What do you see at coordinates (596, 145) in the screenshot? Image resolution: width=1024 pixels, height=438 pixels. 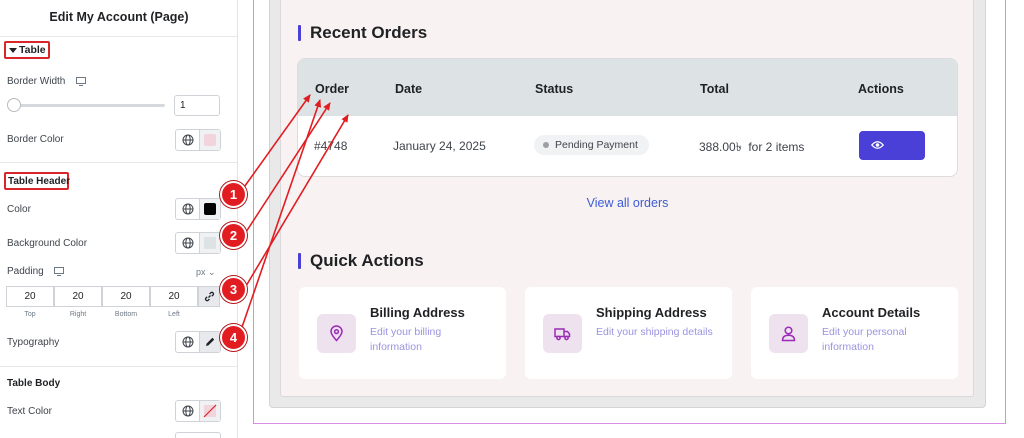 I see `status-text: Pending Payment` at bounding box center [596, 145].